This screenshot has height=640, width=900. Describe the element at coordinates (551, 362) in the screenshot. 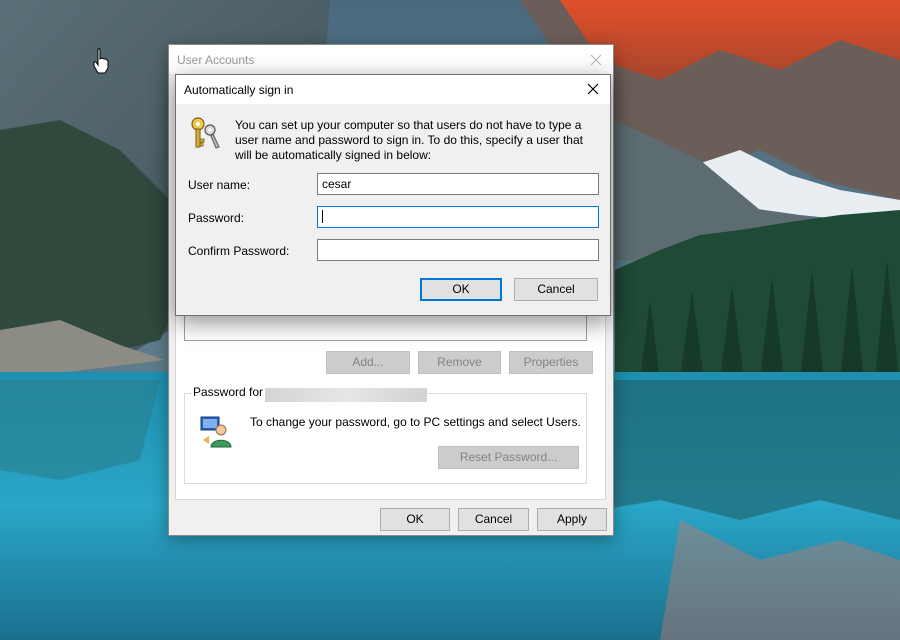

I see `properties-button: Properties` at that location.